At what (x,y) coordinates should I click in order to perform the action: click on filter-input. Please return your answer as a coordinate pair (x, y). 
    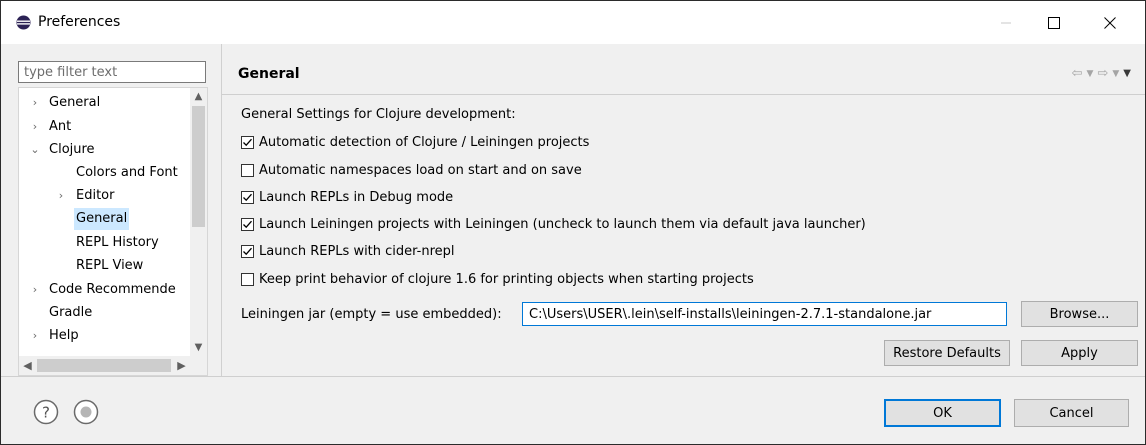
    Looking at the image, I should click on (112, 72).